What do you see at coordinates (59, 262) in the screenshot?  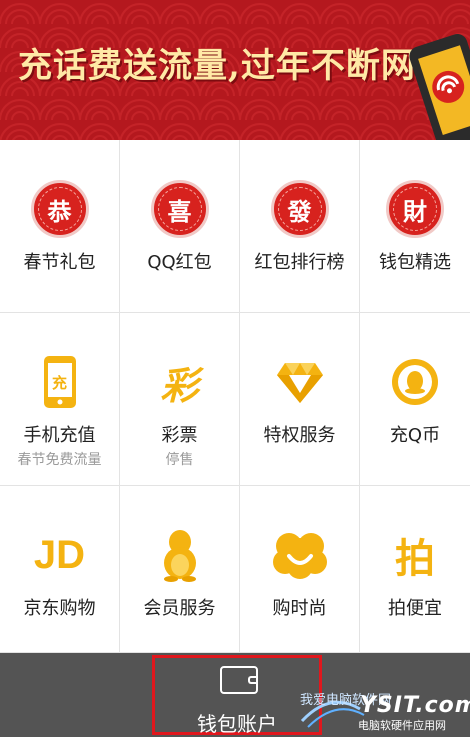 I see `grid-item-label: 春节礼包` at bounding box center [59, 262].